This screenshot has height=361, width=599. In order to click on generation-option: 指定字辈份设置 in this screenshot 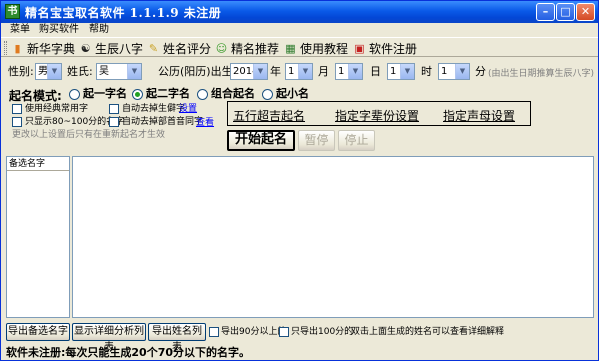, I will do `click(377, 115)`.